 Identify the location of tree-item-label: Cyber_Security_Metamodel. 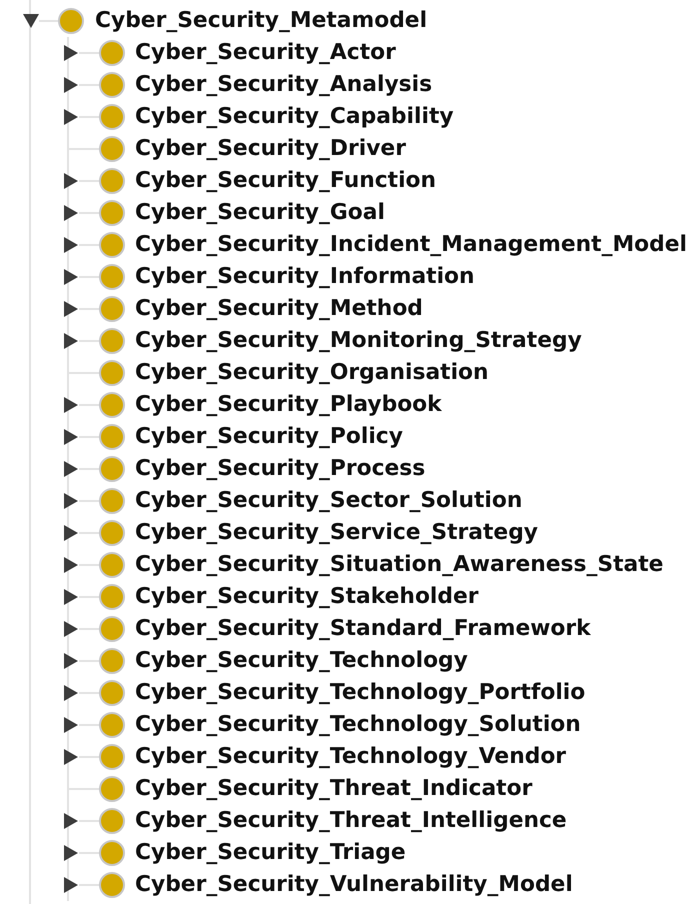
(261, 21).